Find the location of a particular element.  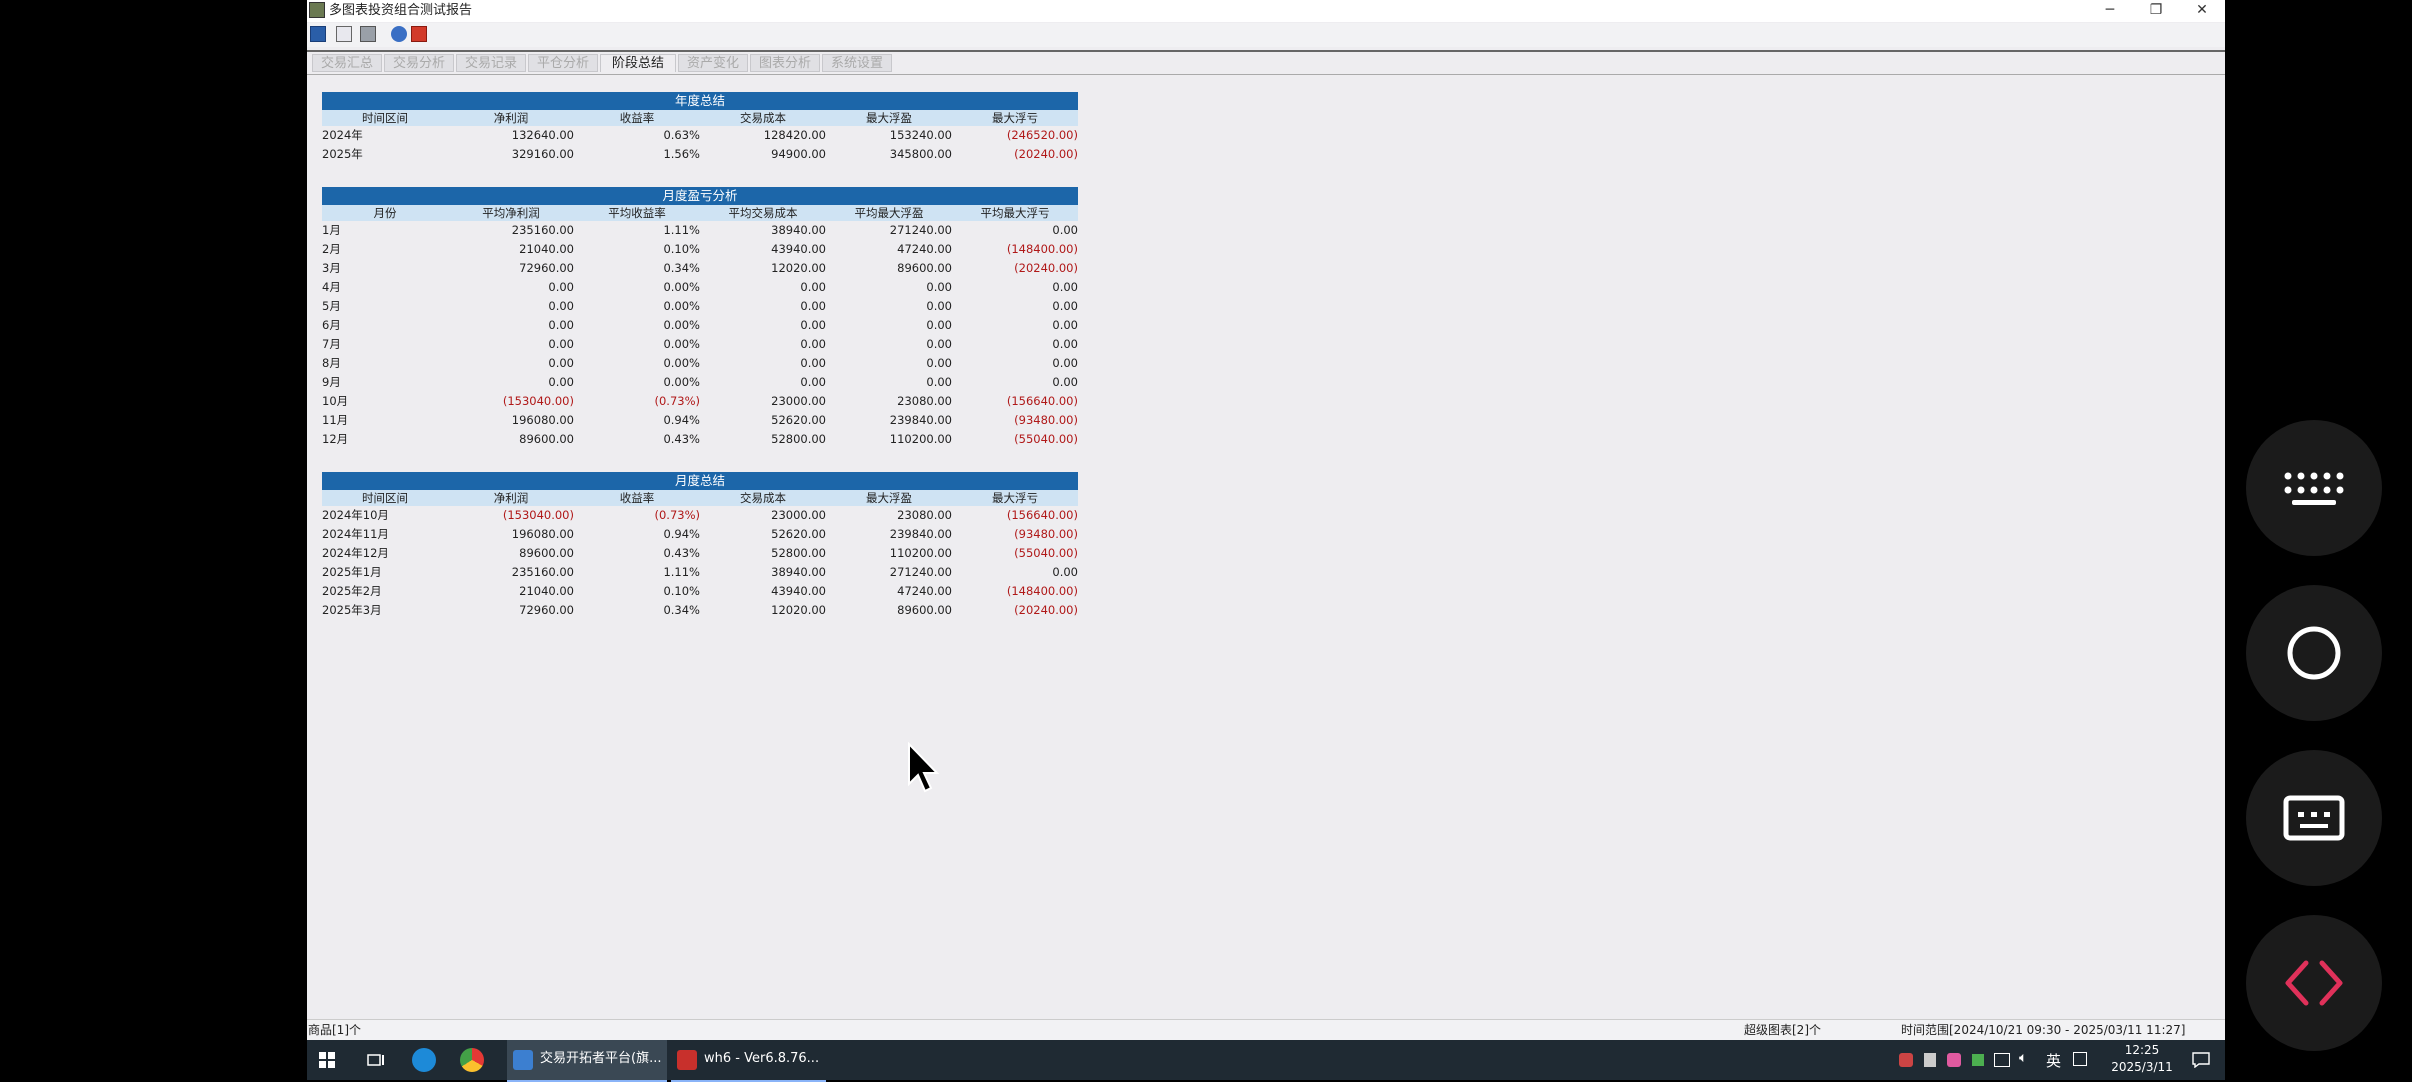

close-icon is located at coordinates (419, 34).